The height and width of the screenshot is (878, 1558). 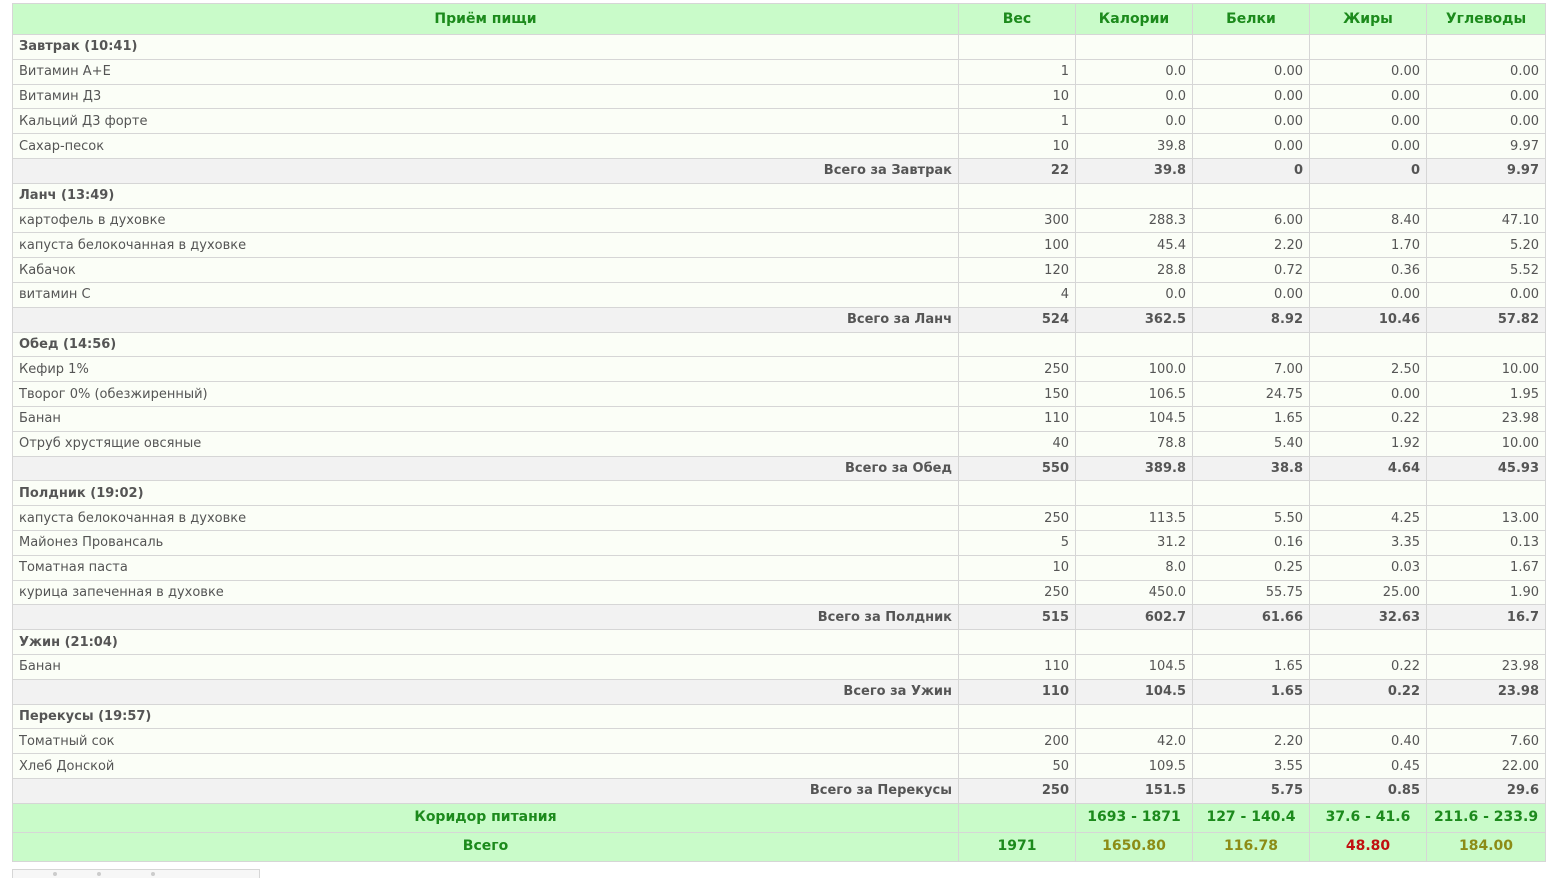 I want to click on food-item-row: Витамин А+Е 1 0.0 0.00 0.00 0.00, so click(x=779, y=71).